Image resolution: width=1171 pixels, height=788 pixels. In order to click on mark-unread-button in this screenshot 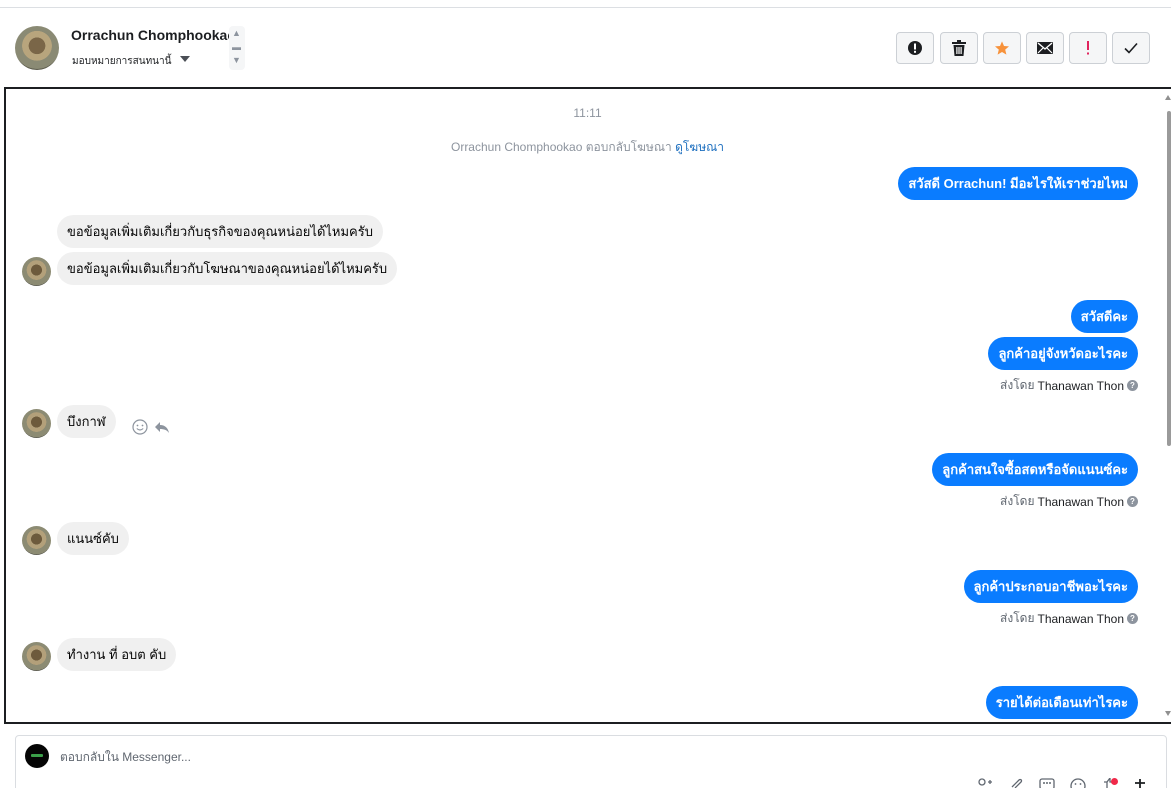, I will do `click(1045, 48)`.